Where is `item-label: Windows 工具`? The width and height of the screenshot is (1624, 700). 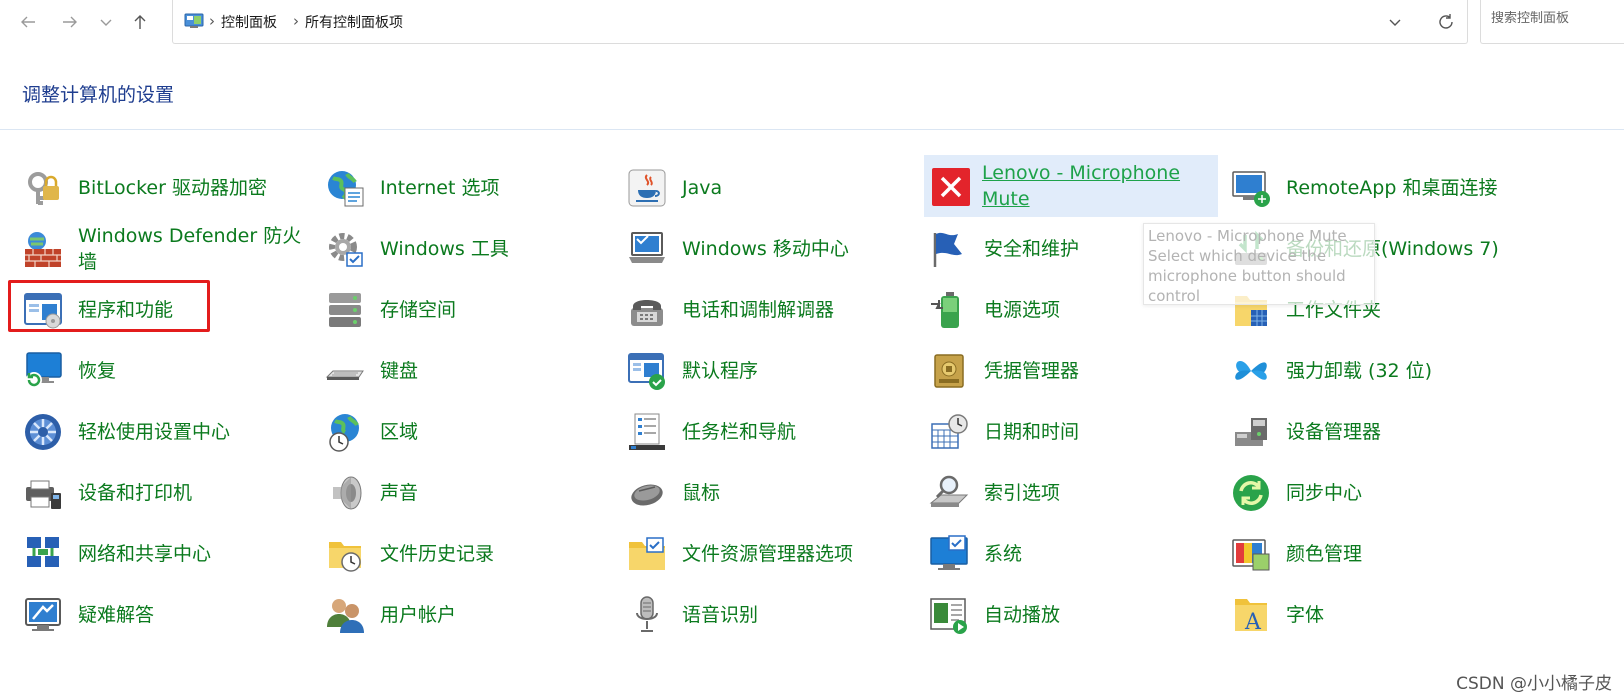
item-label: Windows 工具 is located at coordinates (444, 249).